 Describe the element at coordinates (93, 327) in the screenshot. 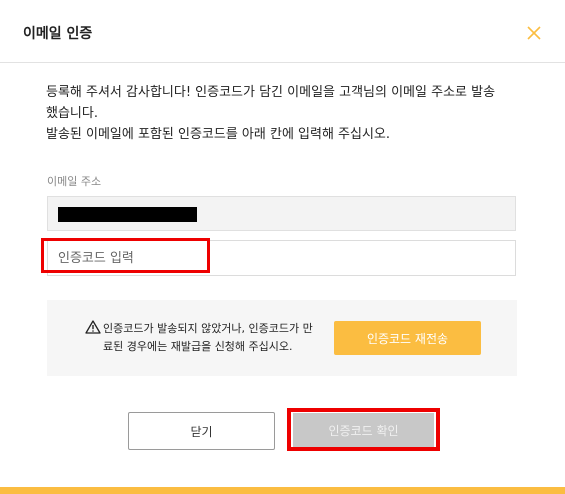

I see `warning-icon` at that location.